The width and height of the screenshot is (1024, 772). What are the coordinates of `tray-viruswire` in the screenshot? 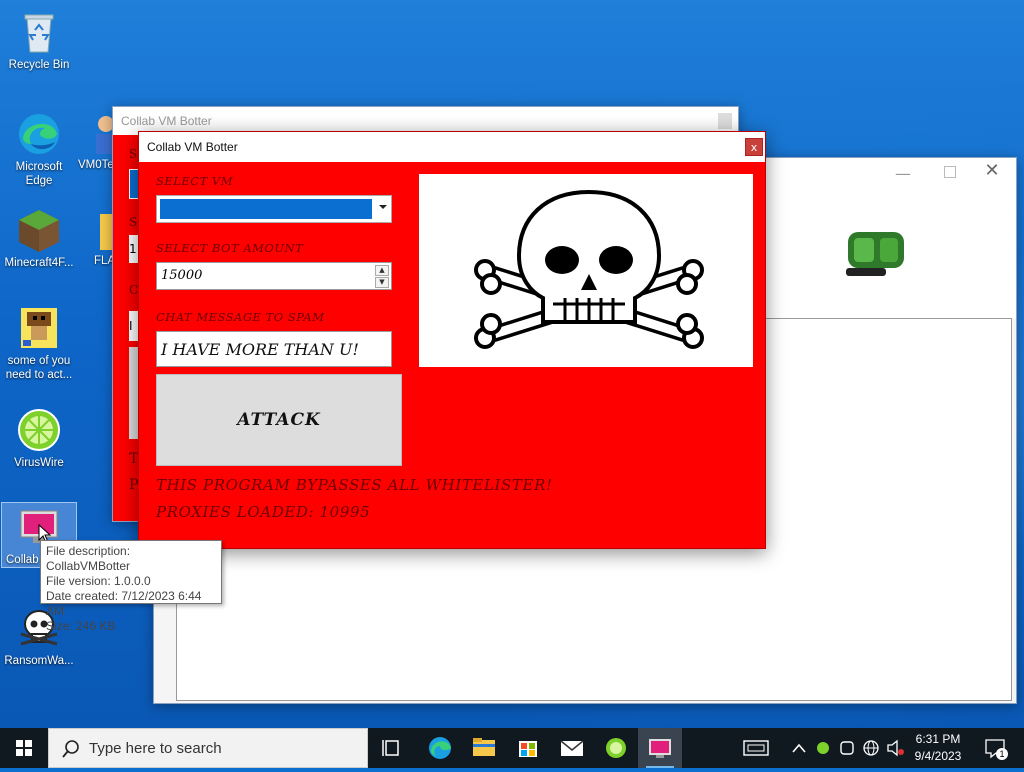 It's located at (823, 748).